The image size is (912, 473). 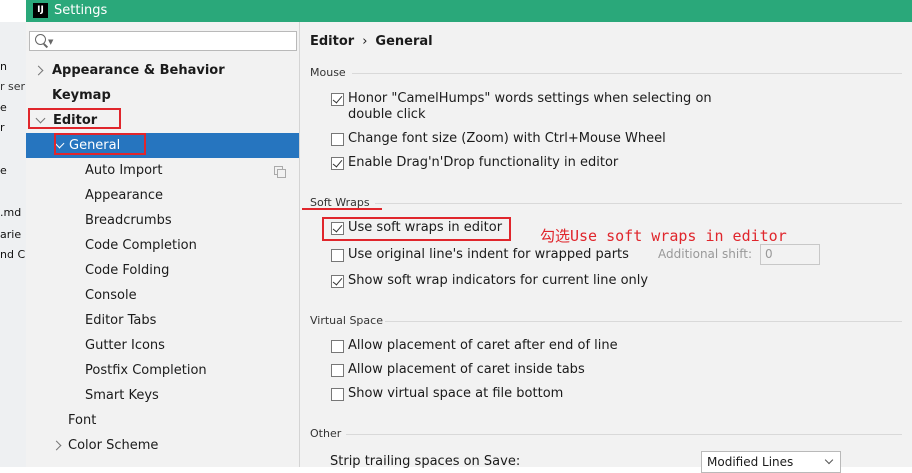 I want to click on tree-item-label: Breadcrumbs, so click(x=128, y=220).